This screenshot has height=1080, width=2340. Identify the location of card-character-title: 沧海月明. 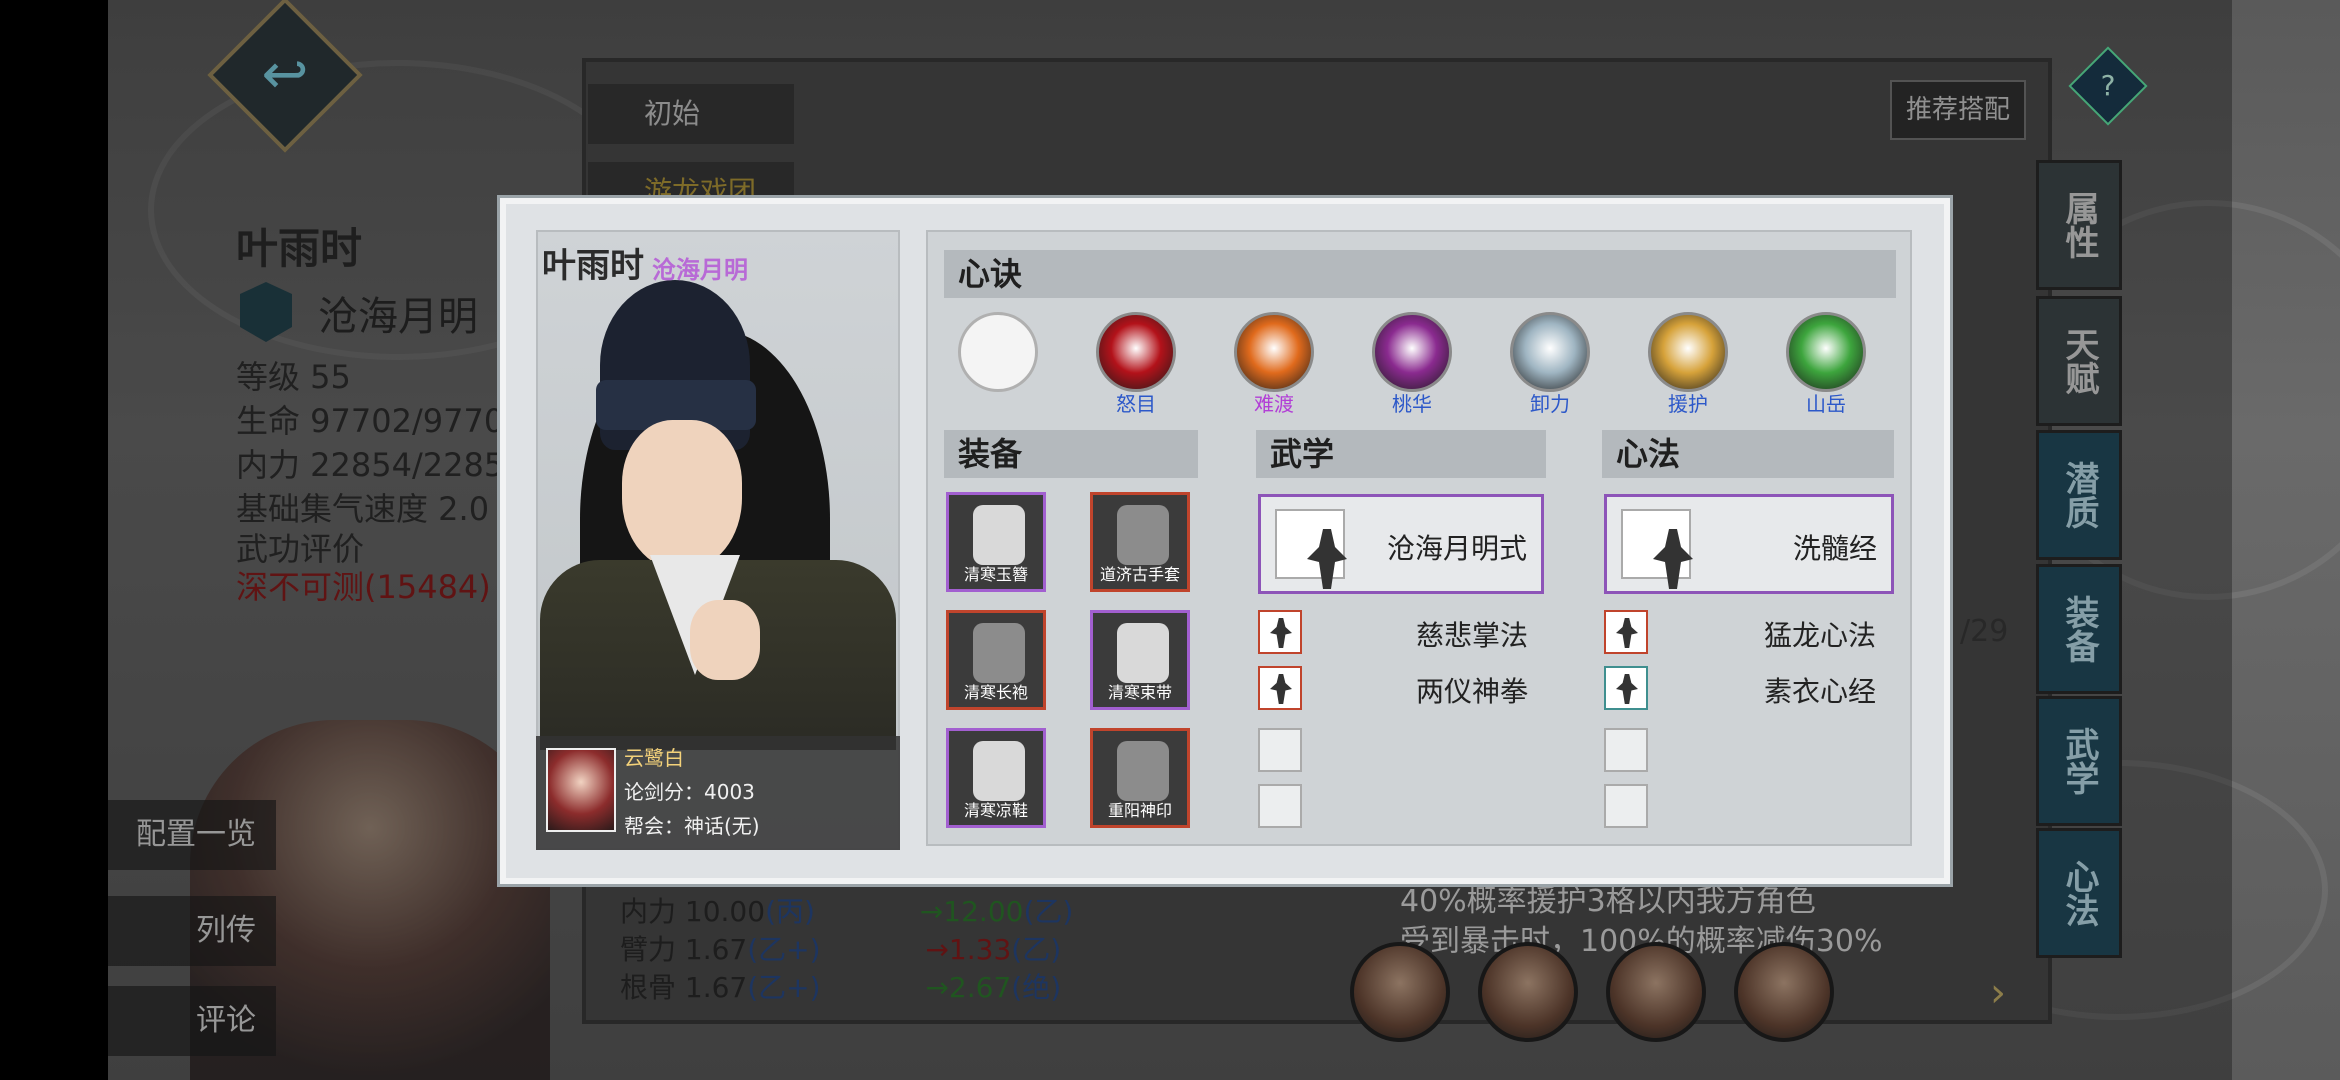
(700, 270).